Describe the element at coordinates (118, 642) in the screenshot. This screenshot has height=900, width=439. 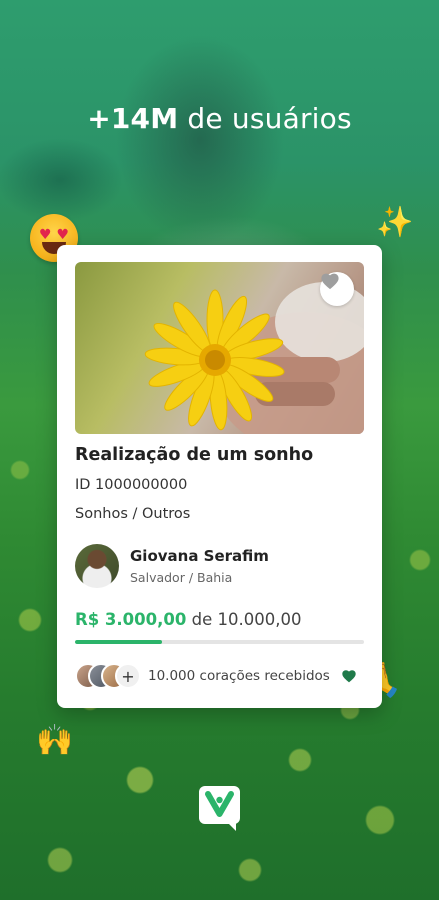
I see `progress-fill` at that location.